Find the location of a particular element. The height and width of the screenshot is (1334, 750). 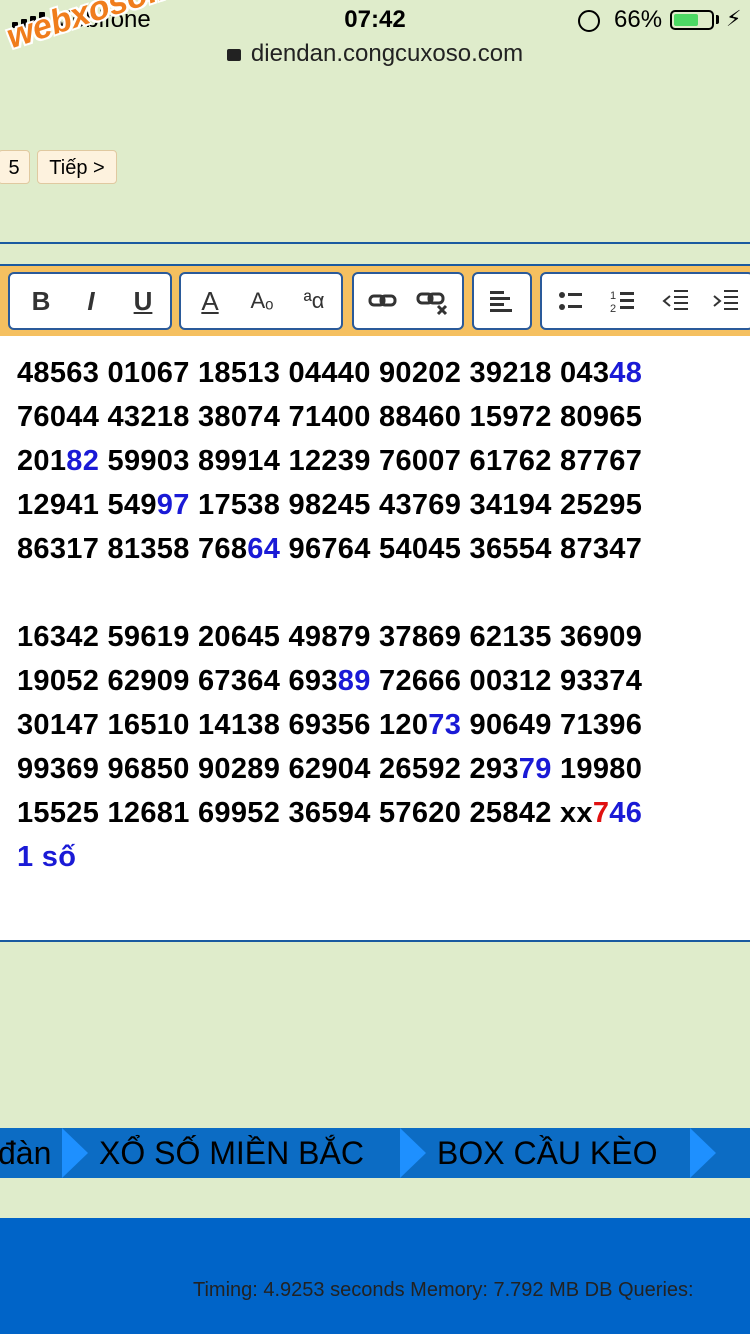

line-text: 12941 549 is located at coordinates (87, 505).